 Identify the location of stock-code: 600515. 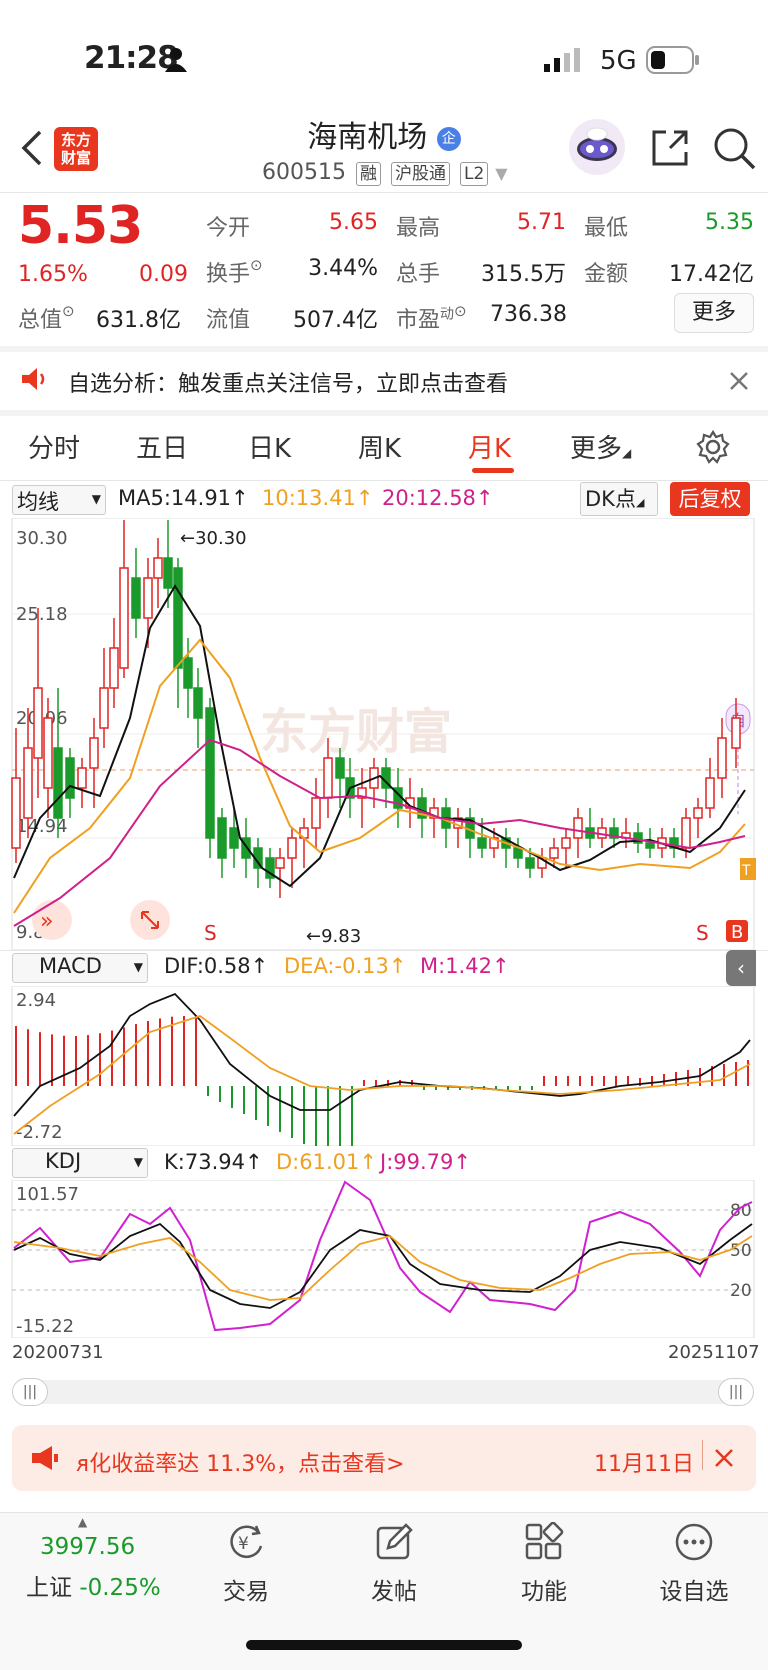
(304, 172).